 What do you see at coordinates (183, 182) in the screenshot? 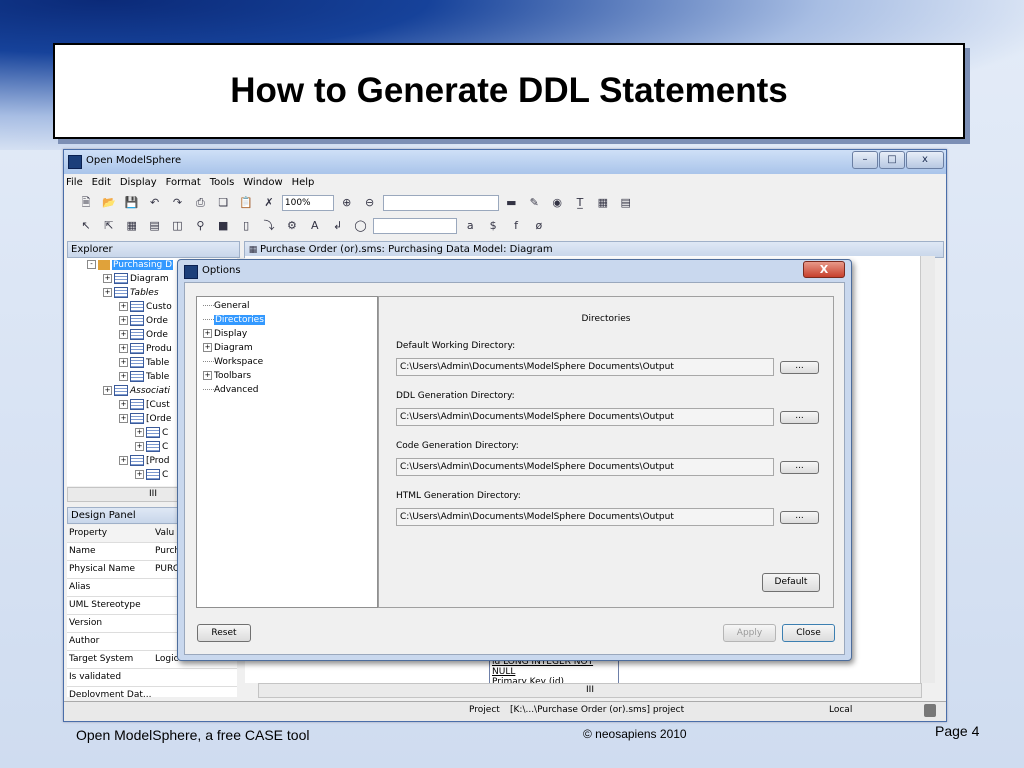
I see `menu-format: Format` at bounding box center [183, 182].